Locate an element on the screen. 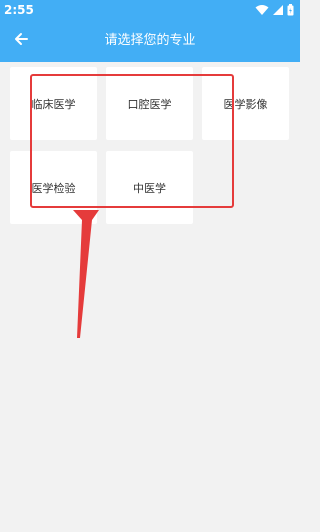  major-card-medical-laboratory: 医学检验 is located at coordinates (53, 187).